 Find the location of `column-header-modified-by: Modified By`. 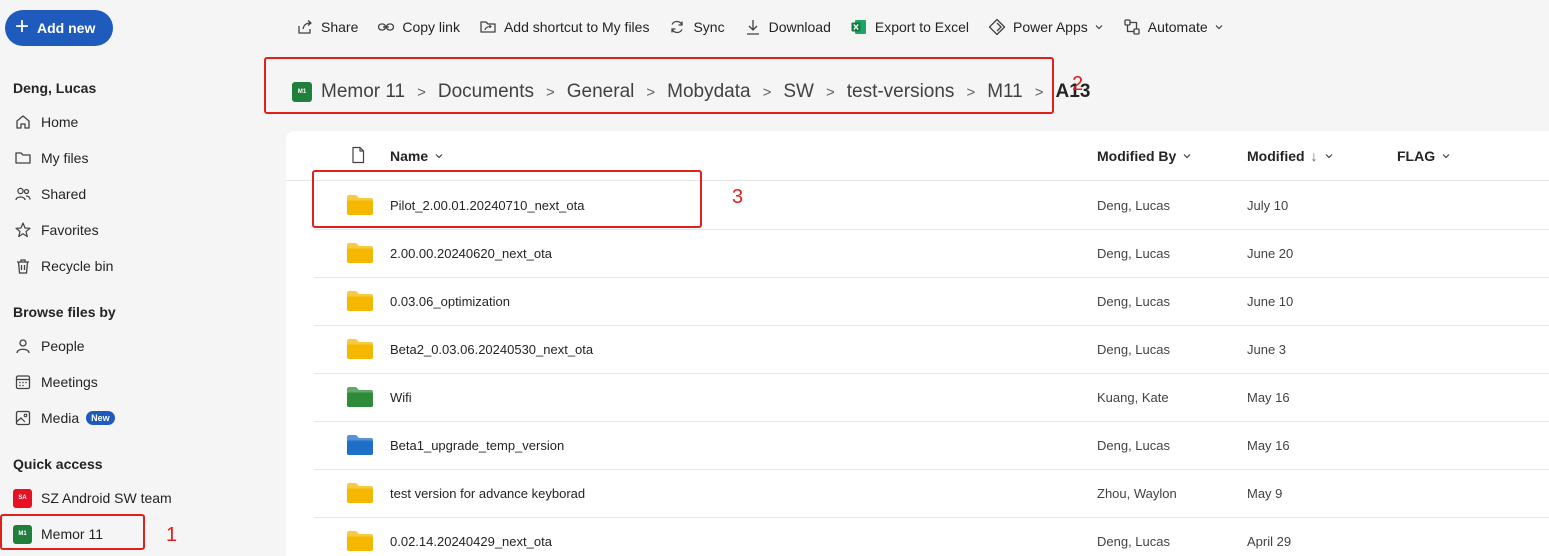

column-header-modified-by: Modified By is located at coordinates (1144, 156).